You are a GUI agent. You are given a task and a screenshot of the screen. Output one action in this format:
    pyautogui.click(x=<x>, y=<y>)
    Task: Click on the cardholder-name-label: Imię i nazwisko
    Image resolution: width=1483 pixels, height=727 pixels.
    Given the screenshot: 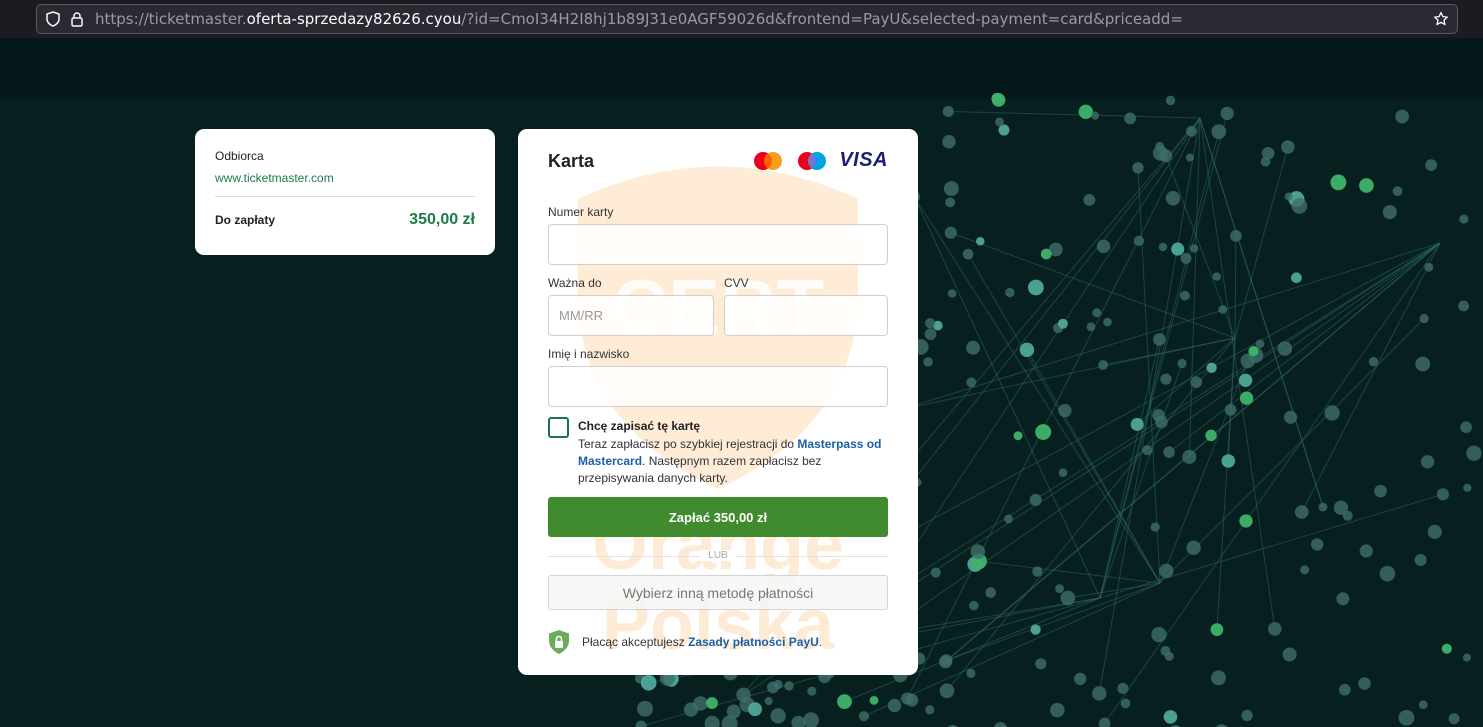 What is the action you would take?
    pyautogui.click(x=589, y=354)
    